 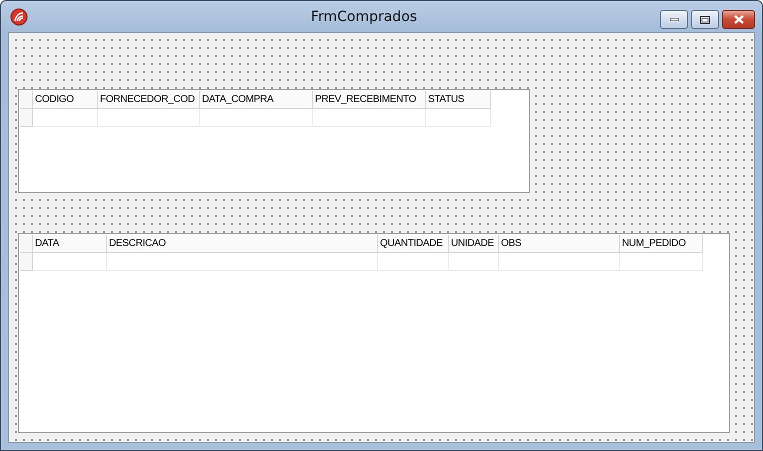 What do you see at coordinates (559, 244) in the screenshot?
I see `column-header: OBS` at bounding box center [559, 244].